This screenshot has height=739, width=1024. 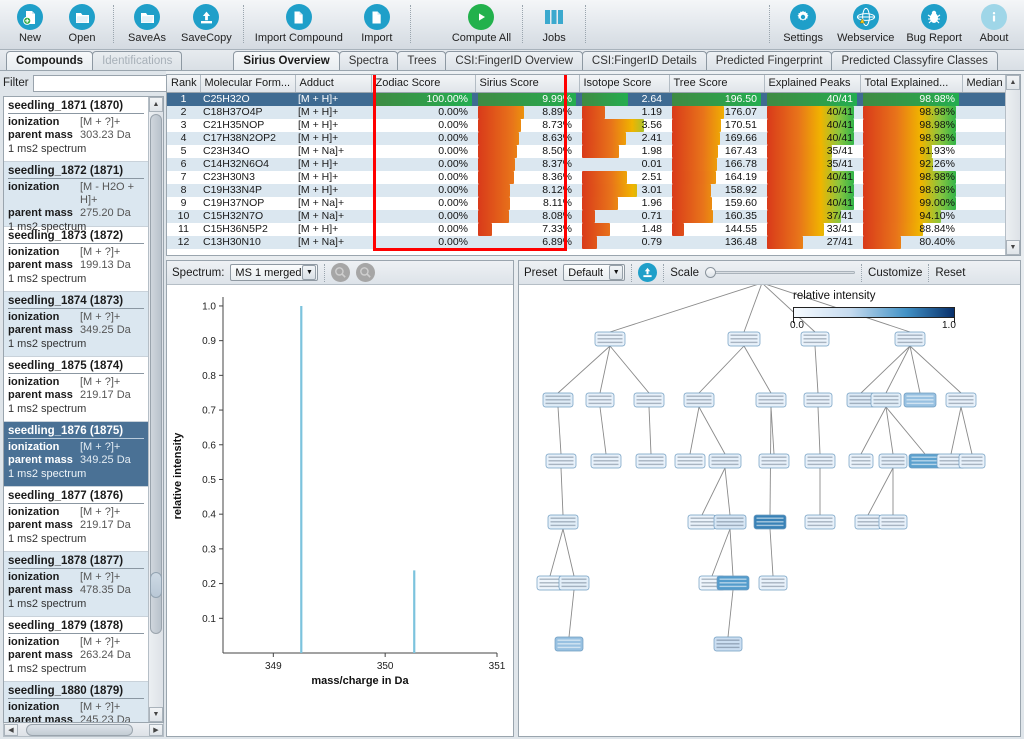 I want to click on preset-select: Default ▼, so click(x=594, y=273).